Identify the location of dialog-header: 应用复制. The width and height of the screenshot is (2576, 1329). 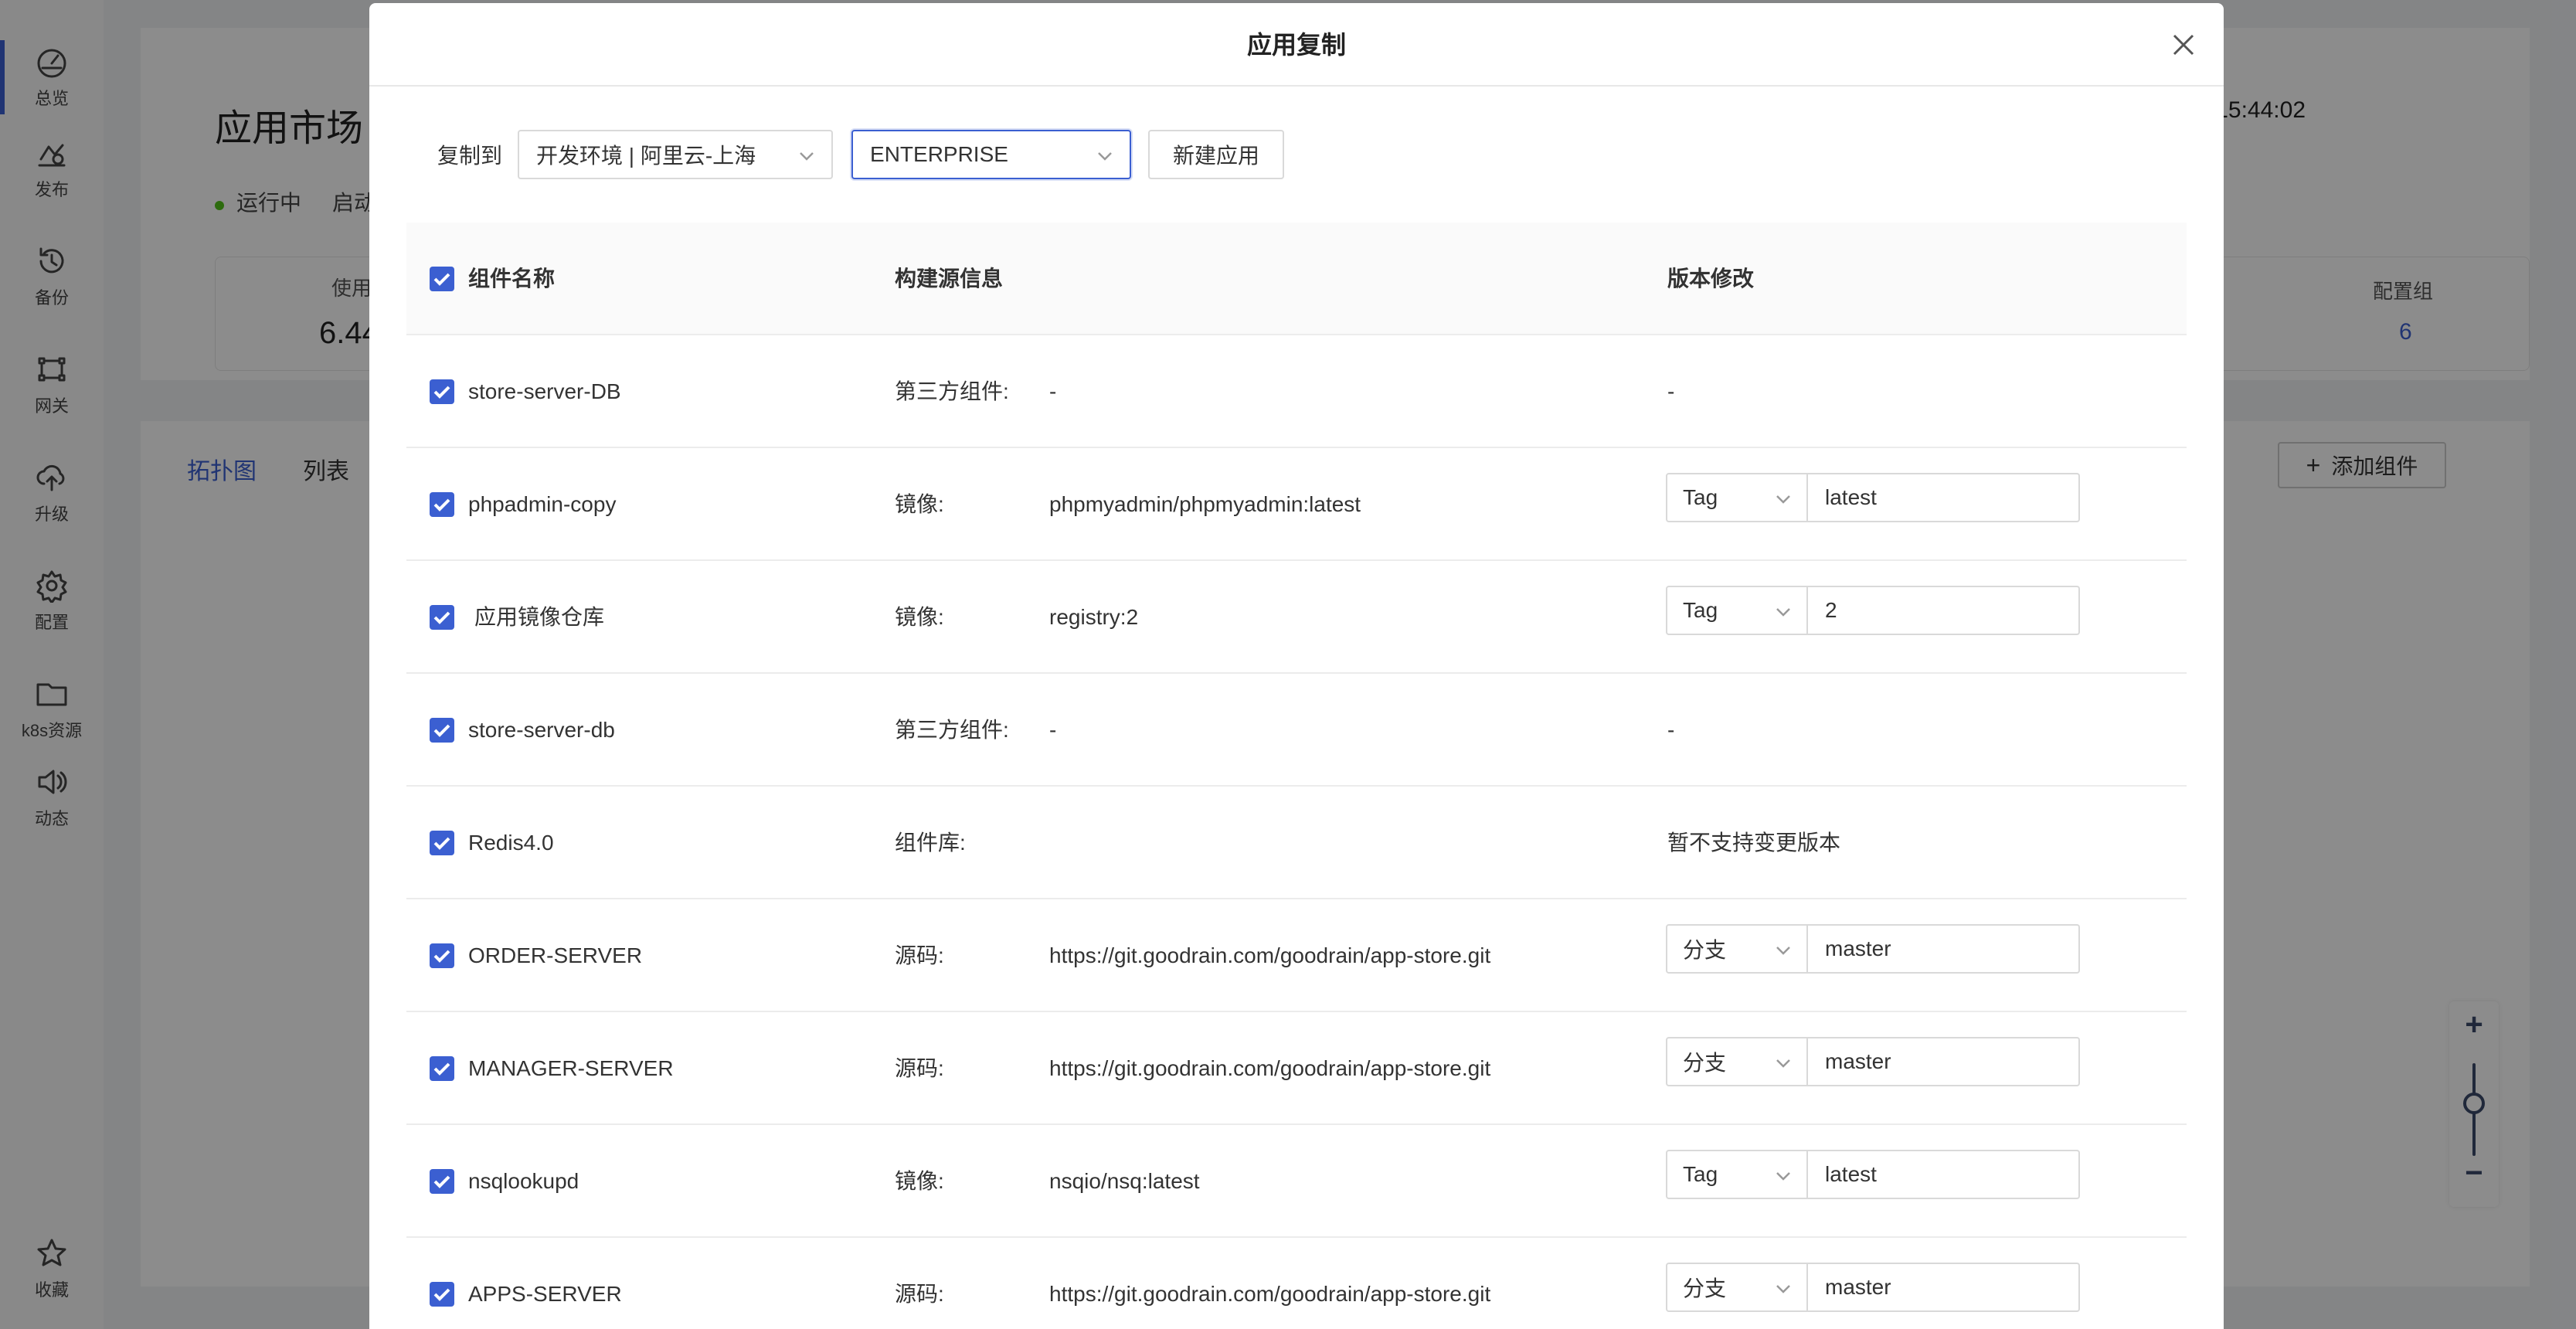
(1296, 45).